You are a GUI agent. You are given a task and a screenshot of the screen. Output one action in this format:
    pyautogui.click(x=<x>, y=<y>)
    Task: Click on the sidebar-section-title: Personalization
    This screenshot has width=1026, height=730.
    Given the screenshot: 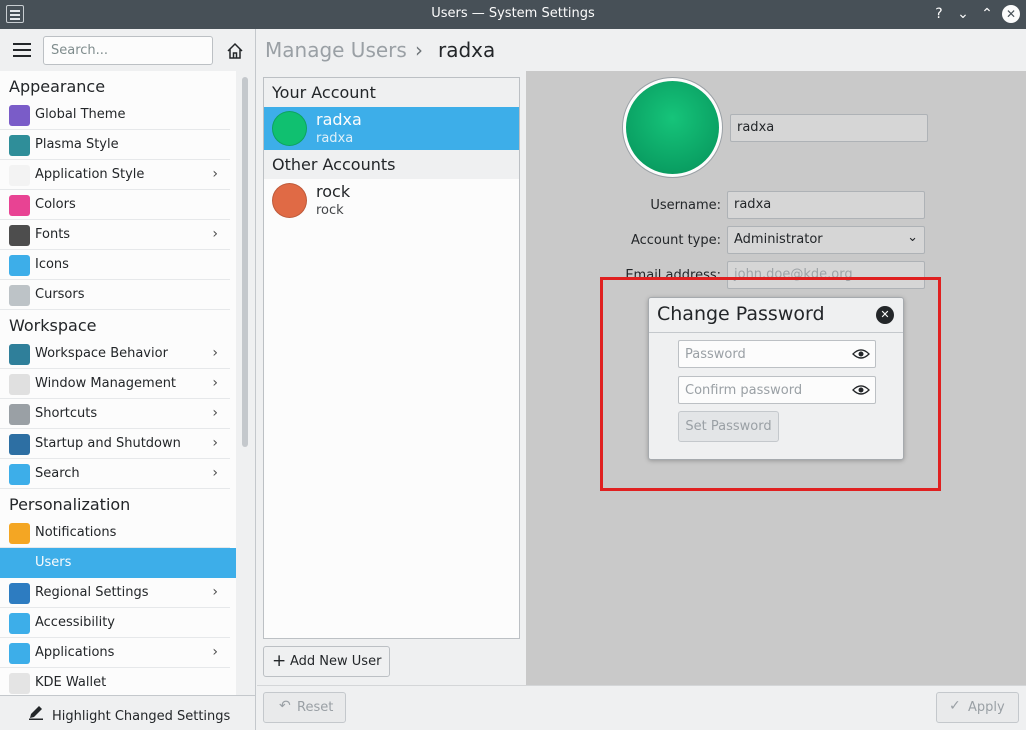 What is the action you would take?
    pyautogui.click(x=70, y=504)
    